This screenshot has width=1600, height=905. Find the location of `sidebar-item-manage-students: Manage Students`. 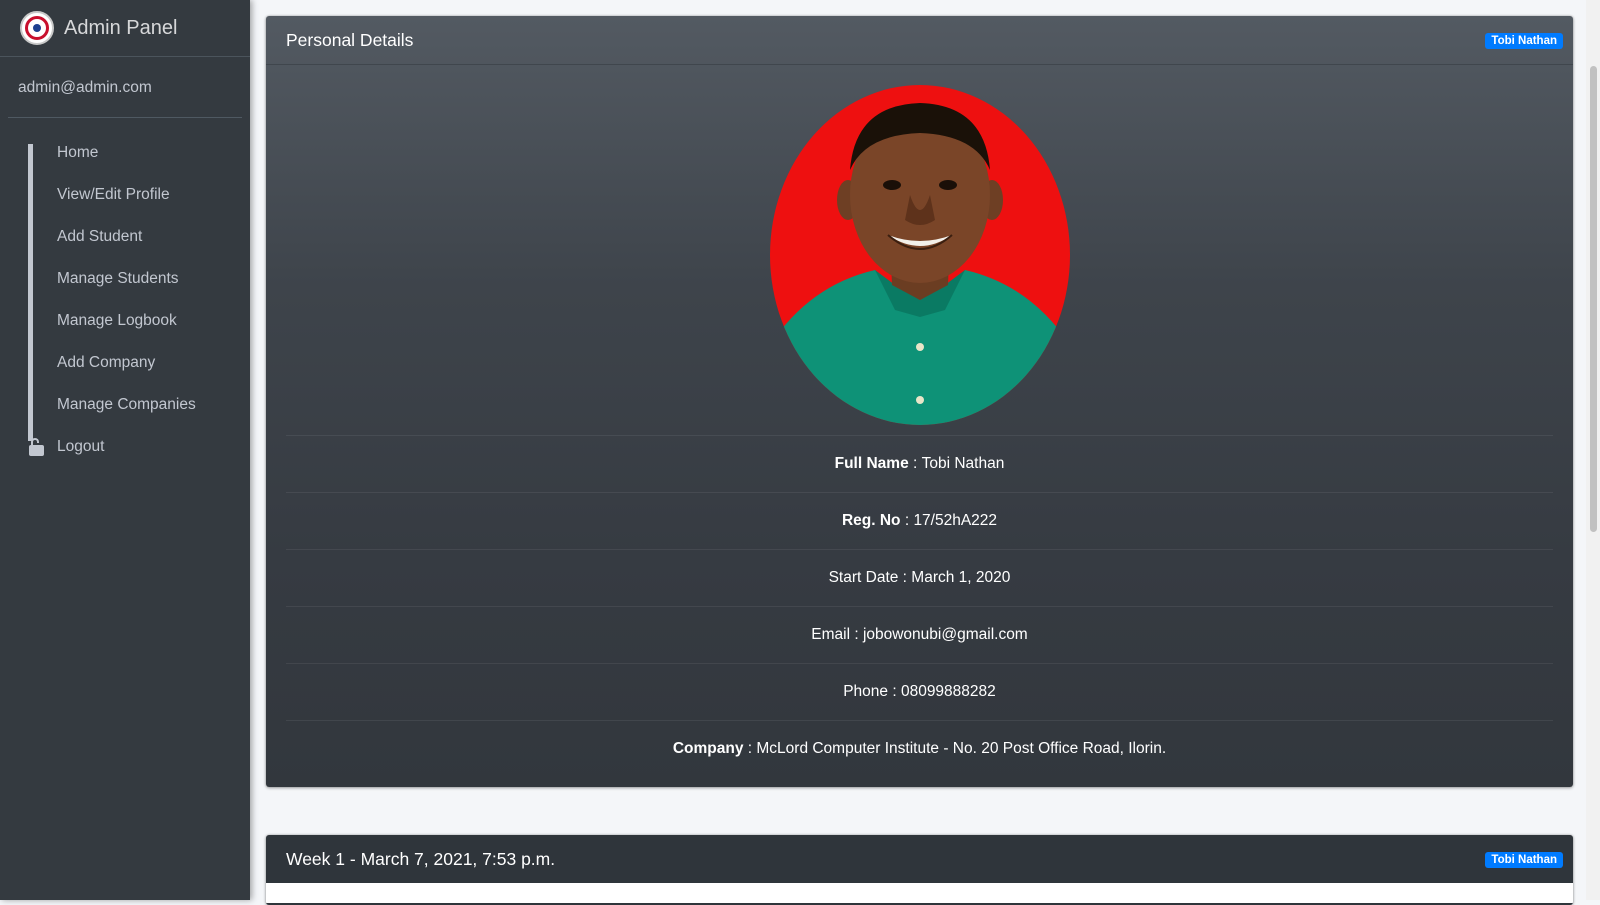

sidebar-item-manage-students: Manage Students is located at coordinates (125, 286).